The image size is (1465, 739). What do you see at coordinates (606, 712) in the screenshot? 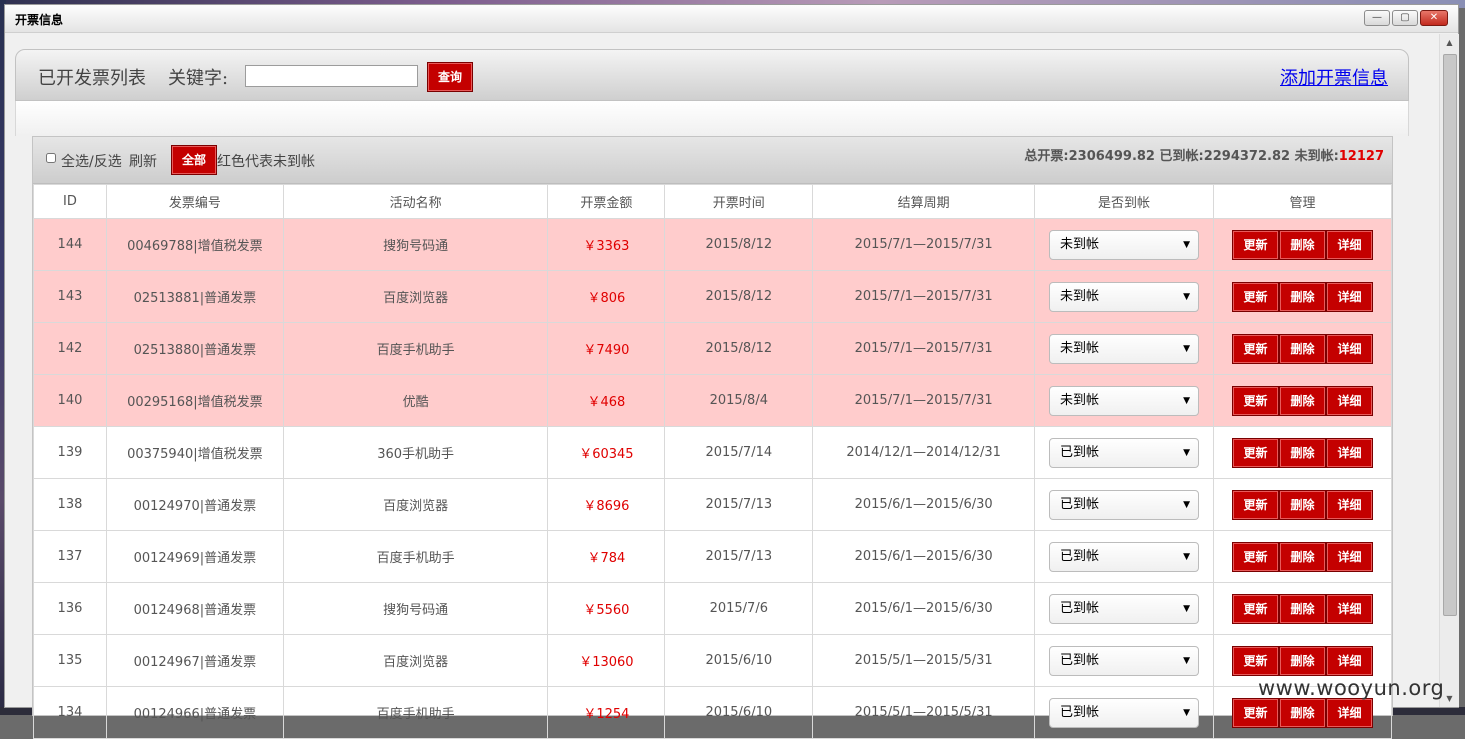
I see `cell-amount: ￥1254` at bounding box center [606, 712].